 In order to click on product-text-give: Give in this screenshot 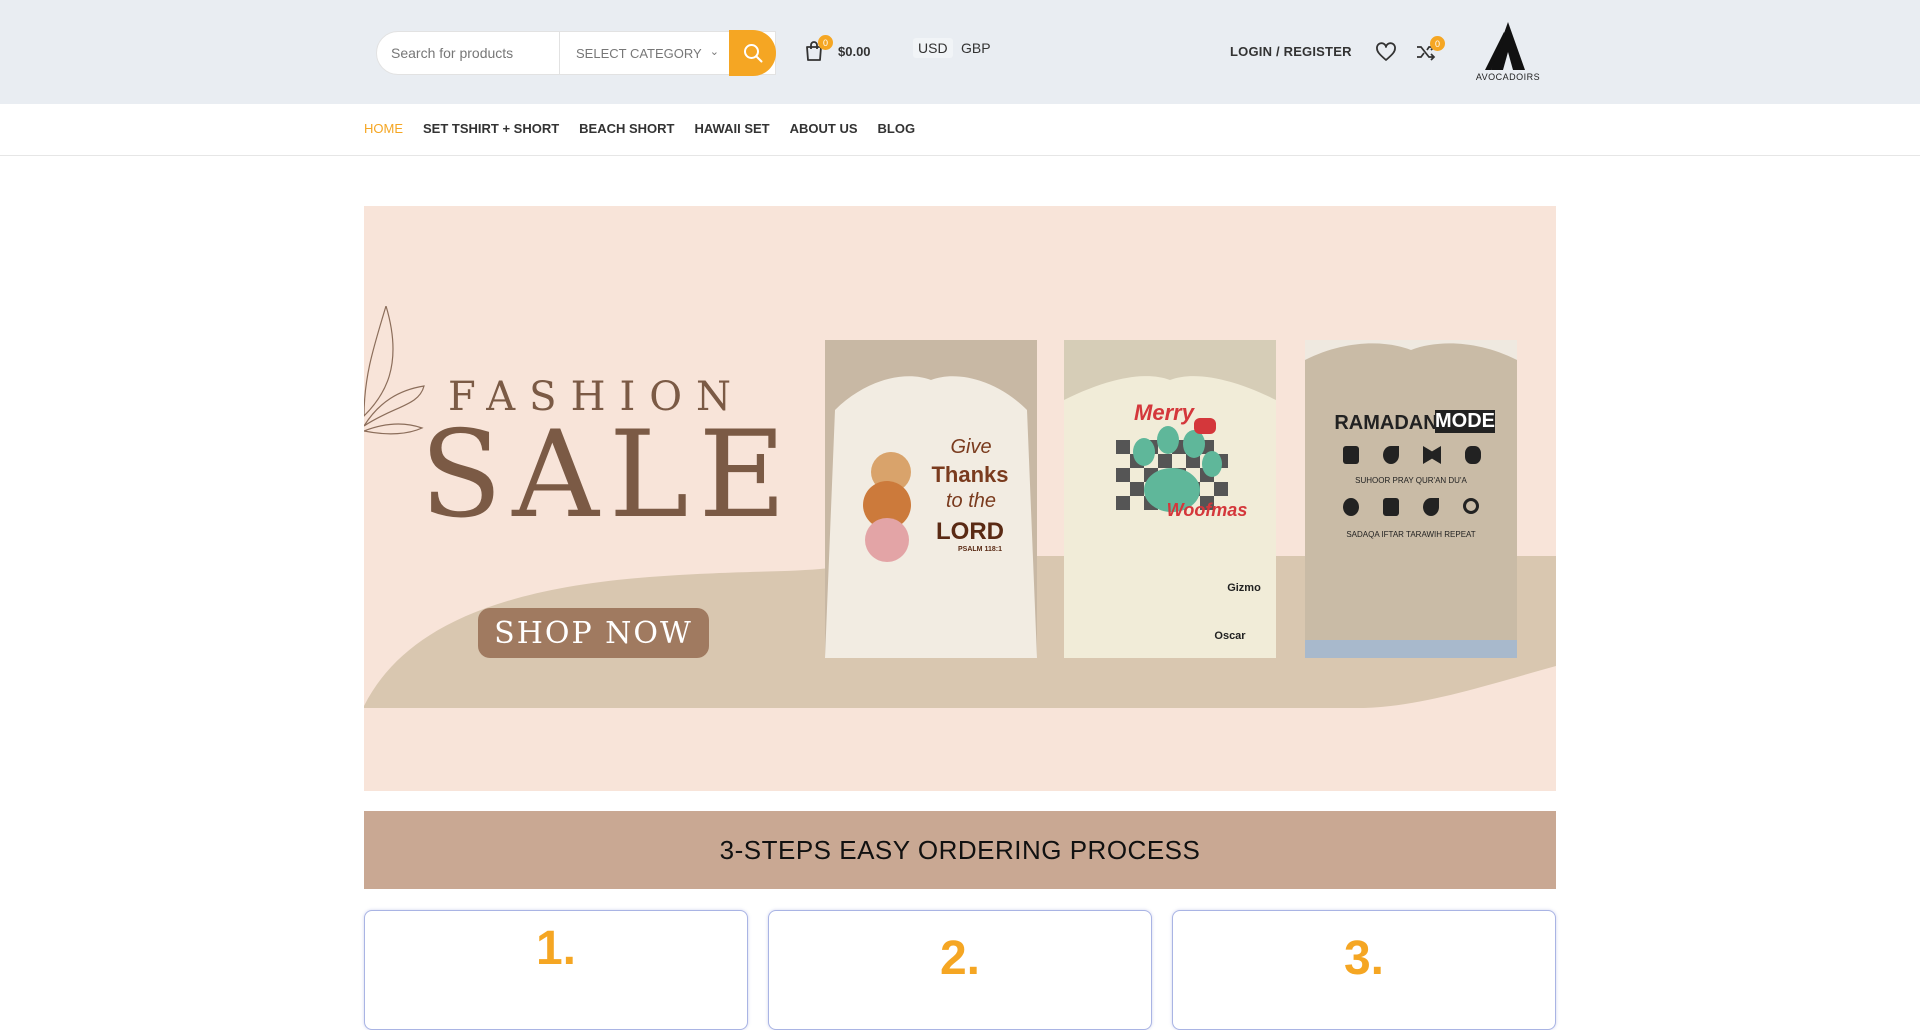, I will do `click(971, 447)`.